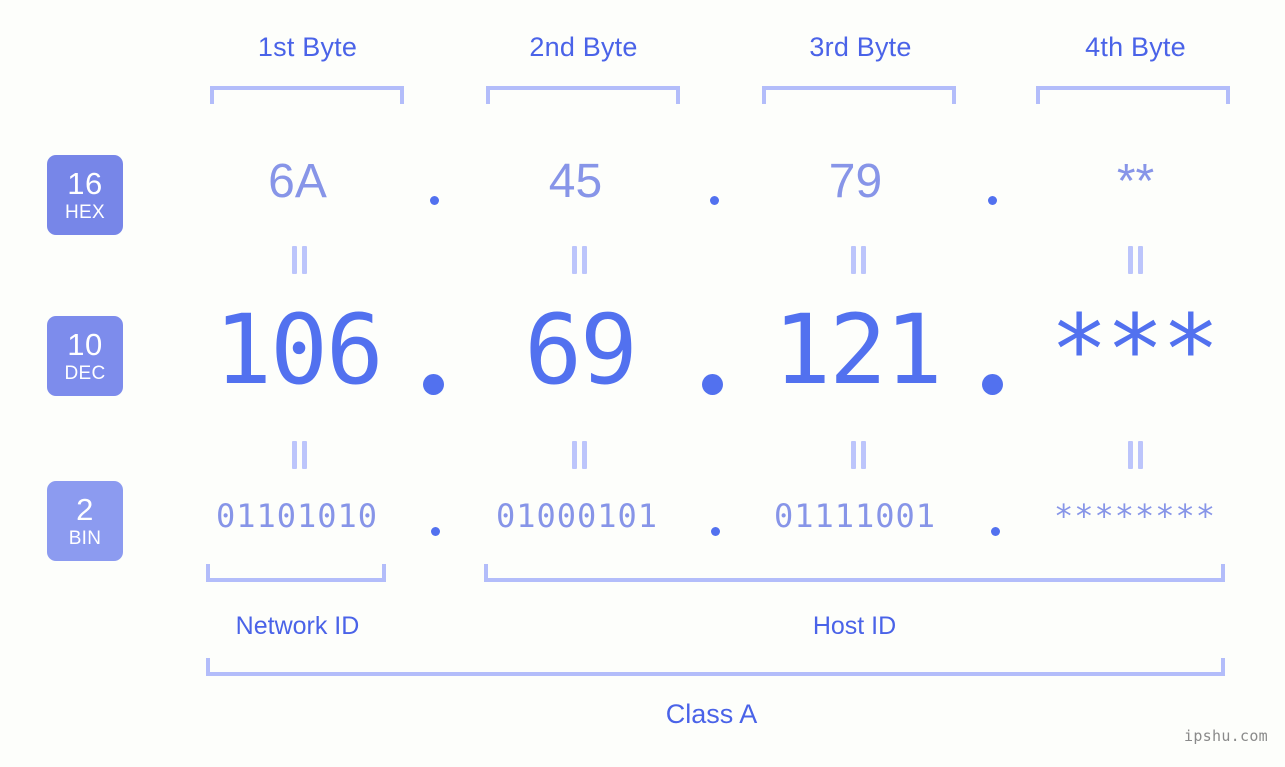 Image resolution: width=1285 pixels, height=767 pixels. What do you see at coordinates (85, 538) in the screenshot?
I see `base-badge-bin-name: BIN` at bounding box center [85, 538].